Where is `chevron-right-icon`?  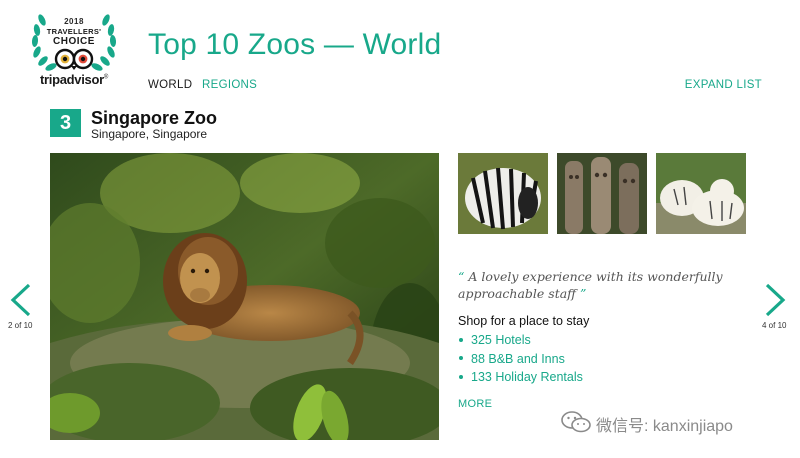
chevron-right-icon is located at coordinates (775, 300).